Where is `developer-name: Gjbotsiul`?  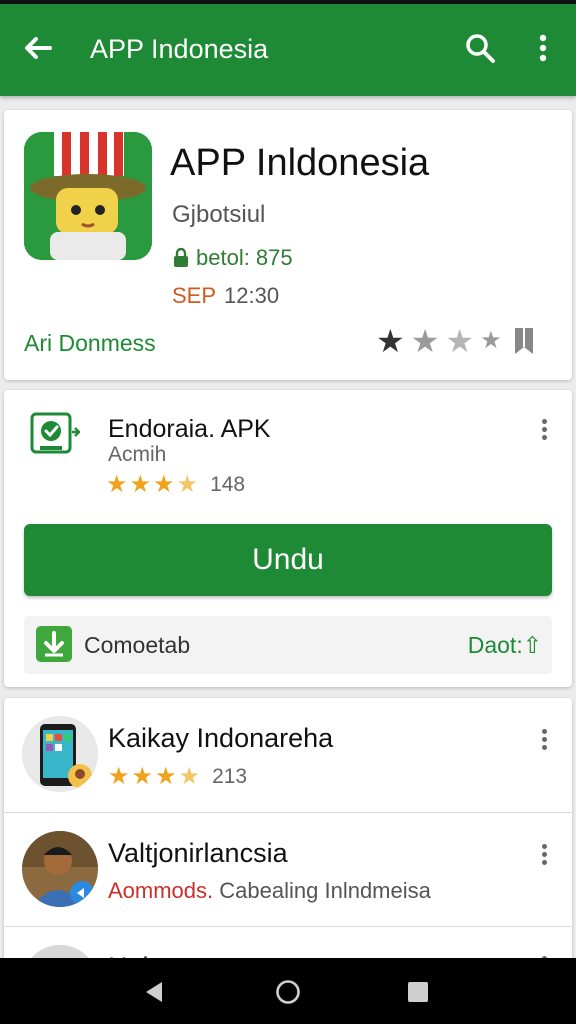
developer-name: Gjbotsiul is located at coordinates (218, 215).